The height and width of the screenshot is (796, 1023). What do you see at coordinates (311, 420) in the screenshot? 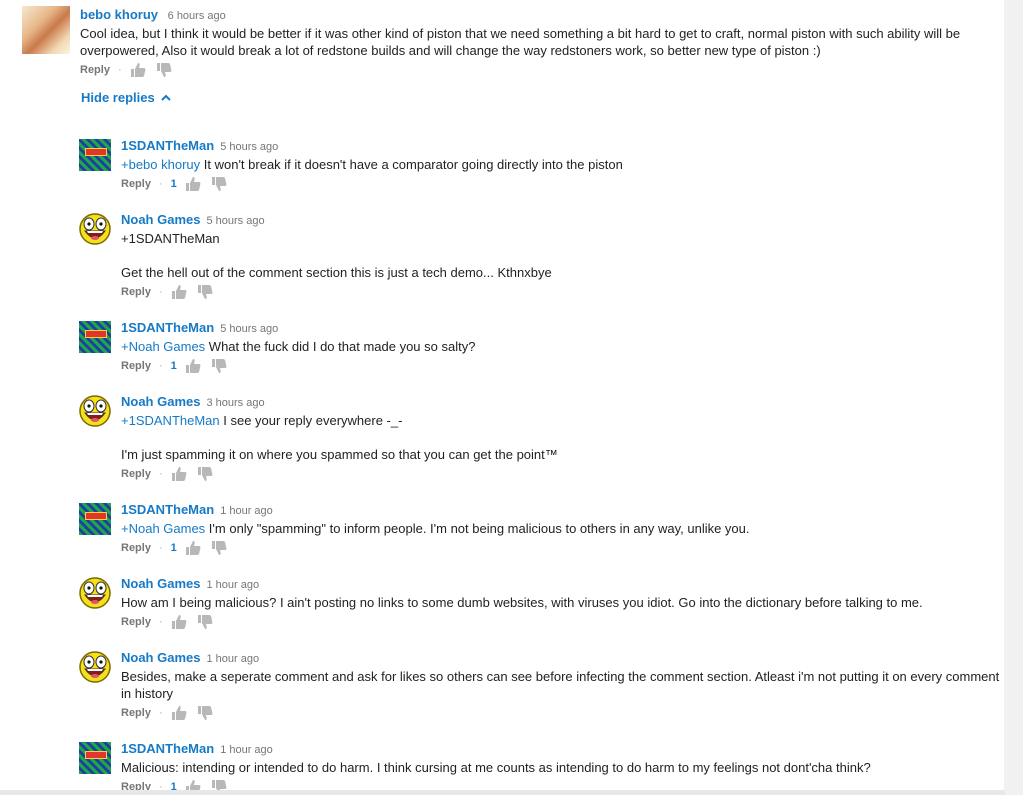
I see `comment-body: I see your reply everywhere -_-` at bounding box center [311, 420].